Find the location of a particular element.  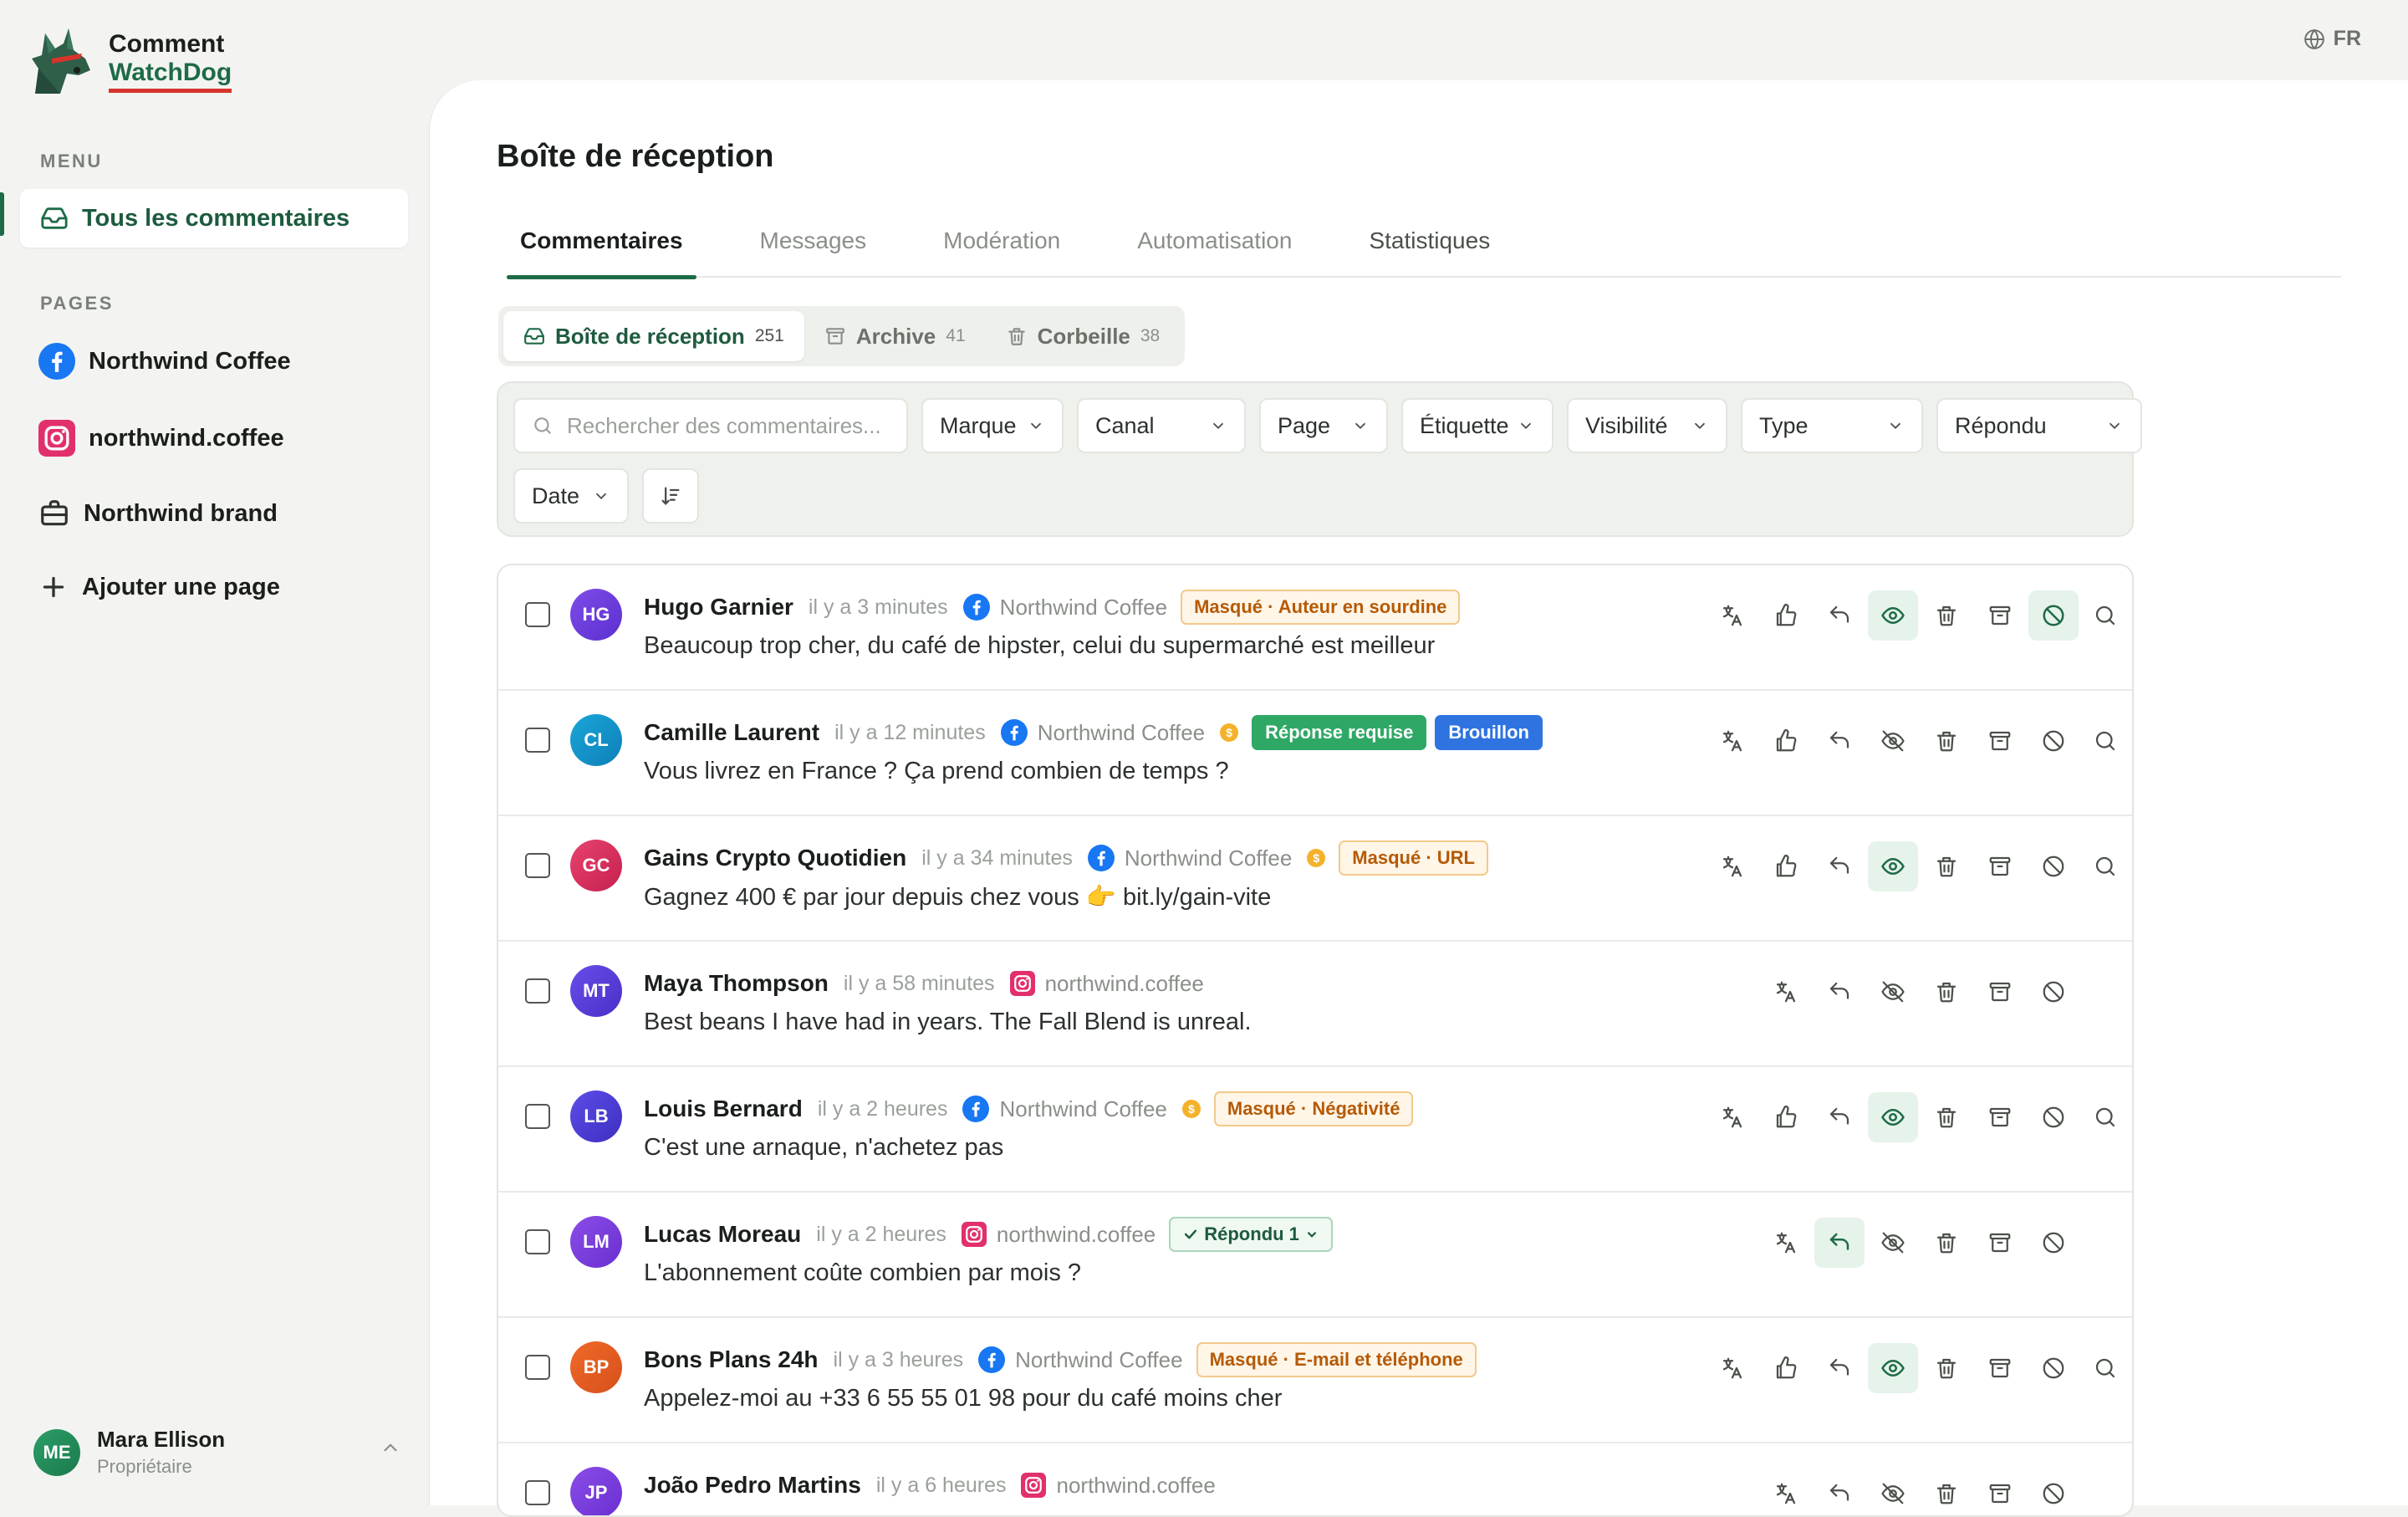

sidebar-page-northwind-coffee: Northwind Coffee is located at coordinates (164, 361).